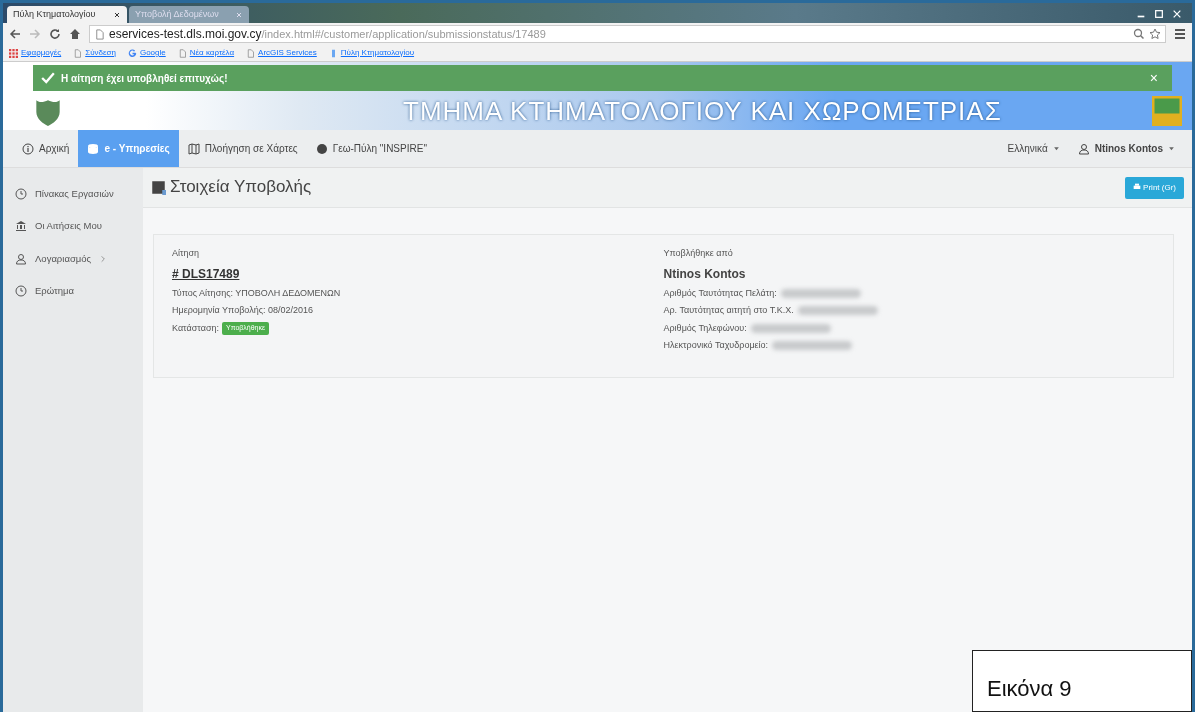  I want to click on field-label: Ηλεκτρονικό Ταχυδρομείο:, so click(716, 345).